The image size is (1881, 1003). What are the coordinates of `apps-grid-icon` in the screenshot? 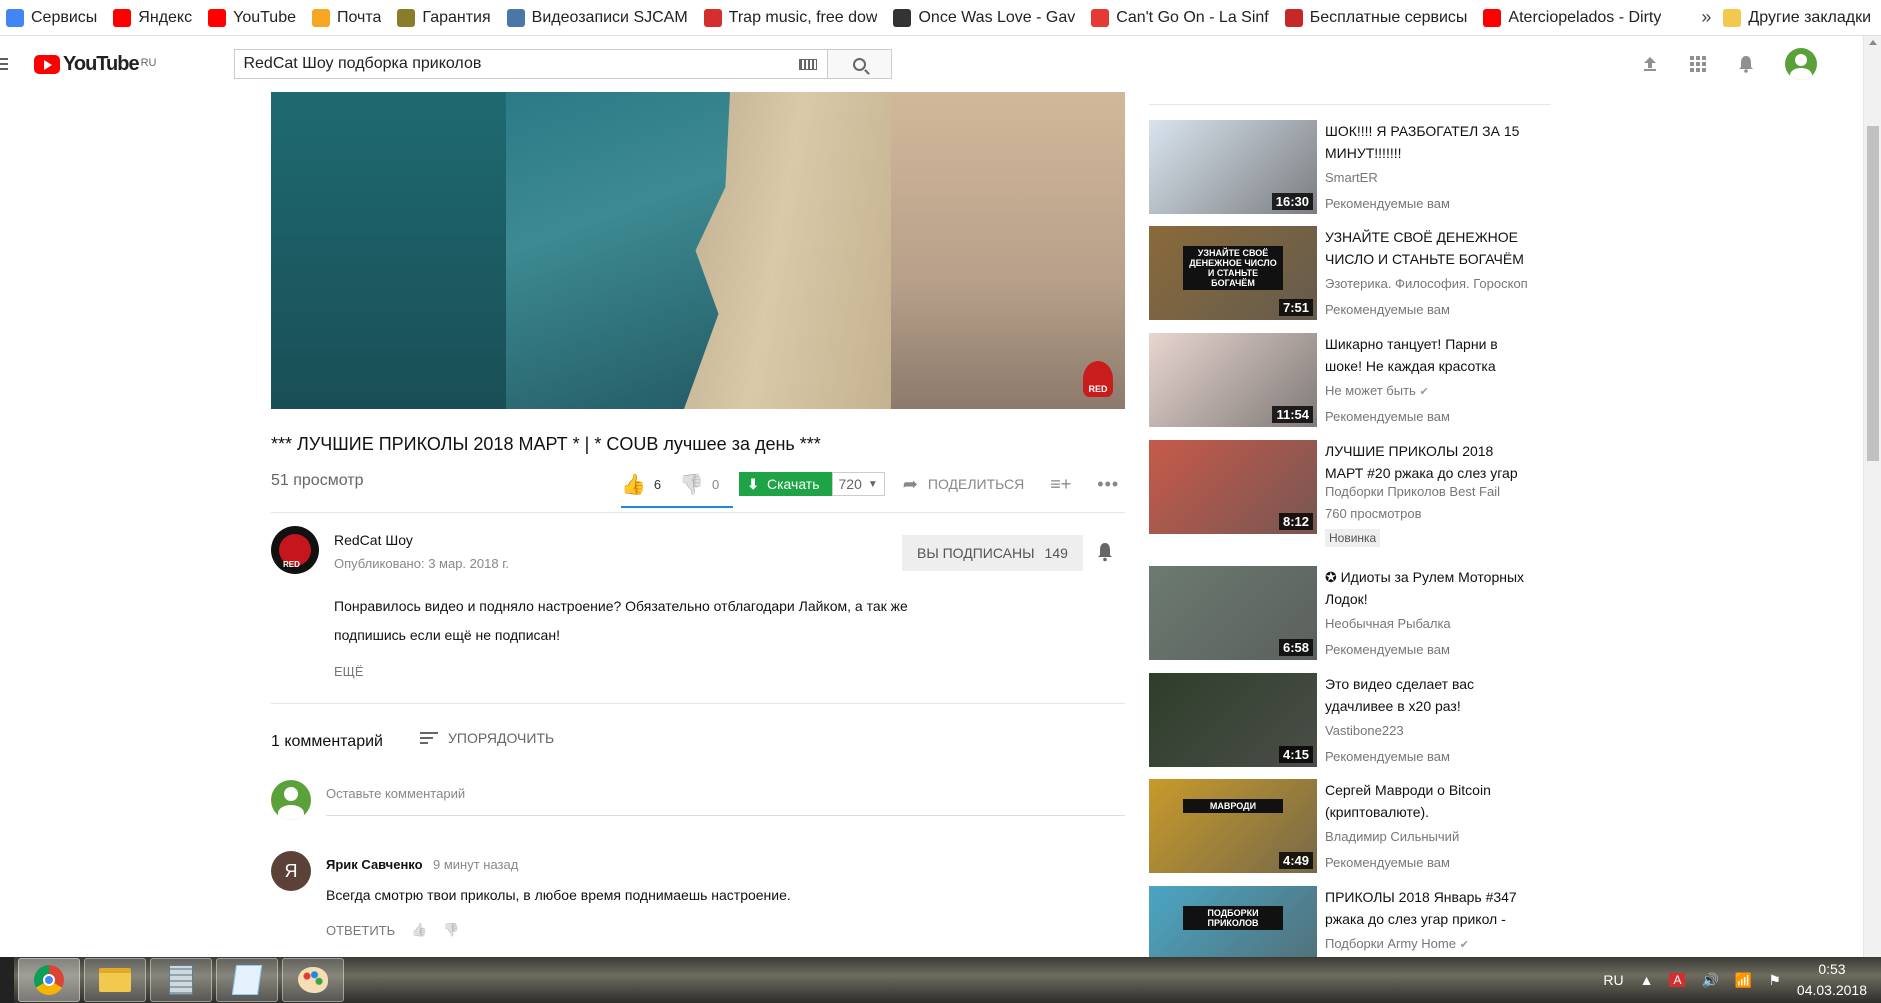 It's located at (1698, 64).